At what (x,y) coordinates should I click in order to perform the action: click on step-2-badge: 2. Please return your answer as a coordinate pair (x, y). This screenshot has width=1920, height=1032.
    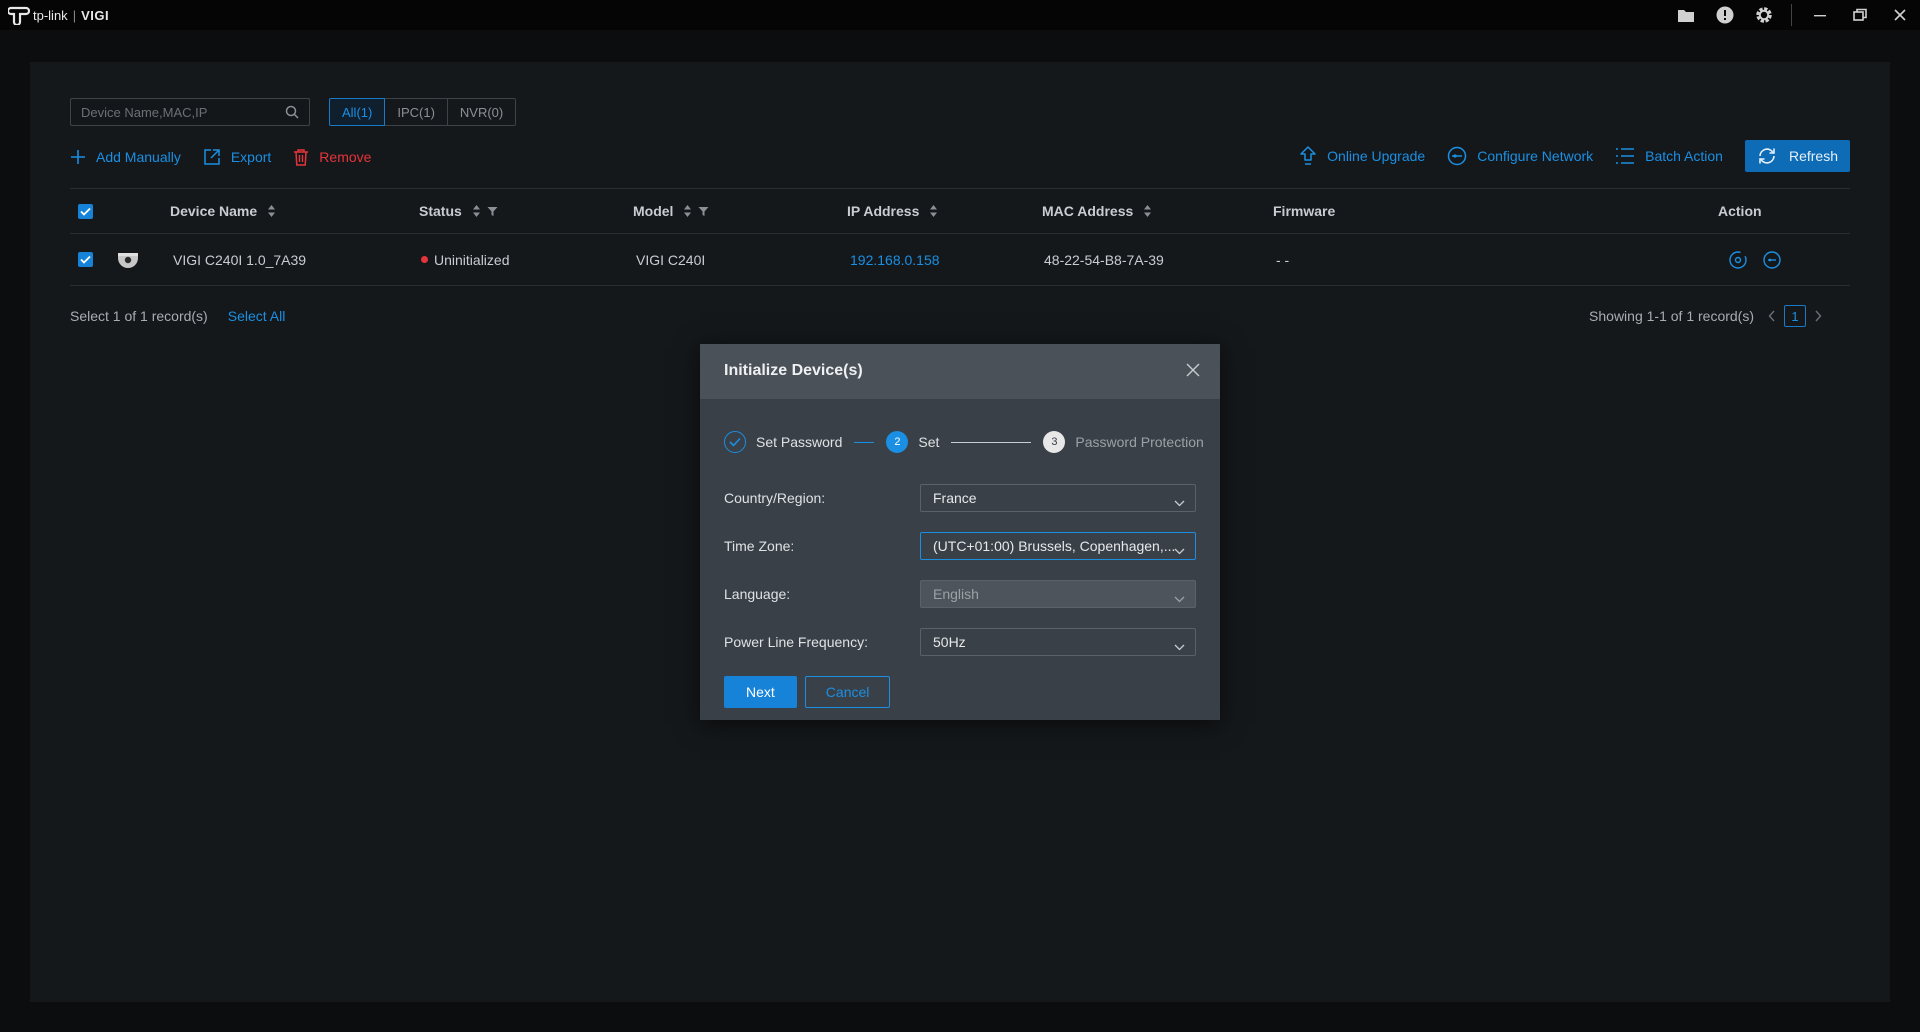
    Looking at the image, I should click on (897, 442).